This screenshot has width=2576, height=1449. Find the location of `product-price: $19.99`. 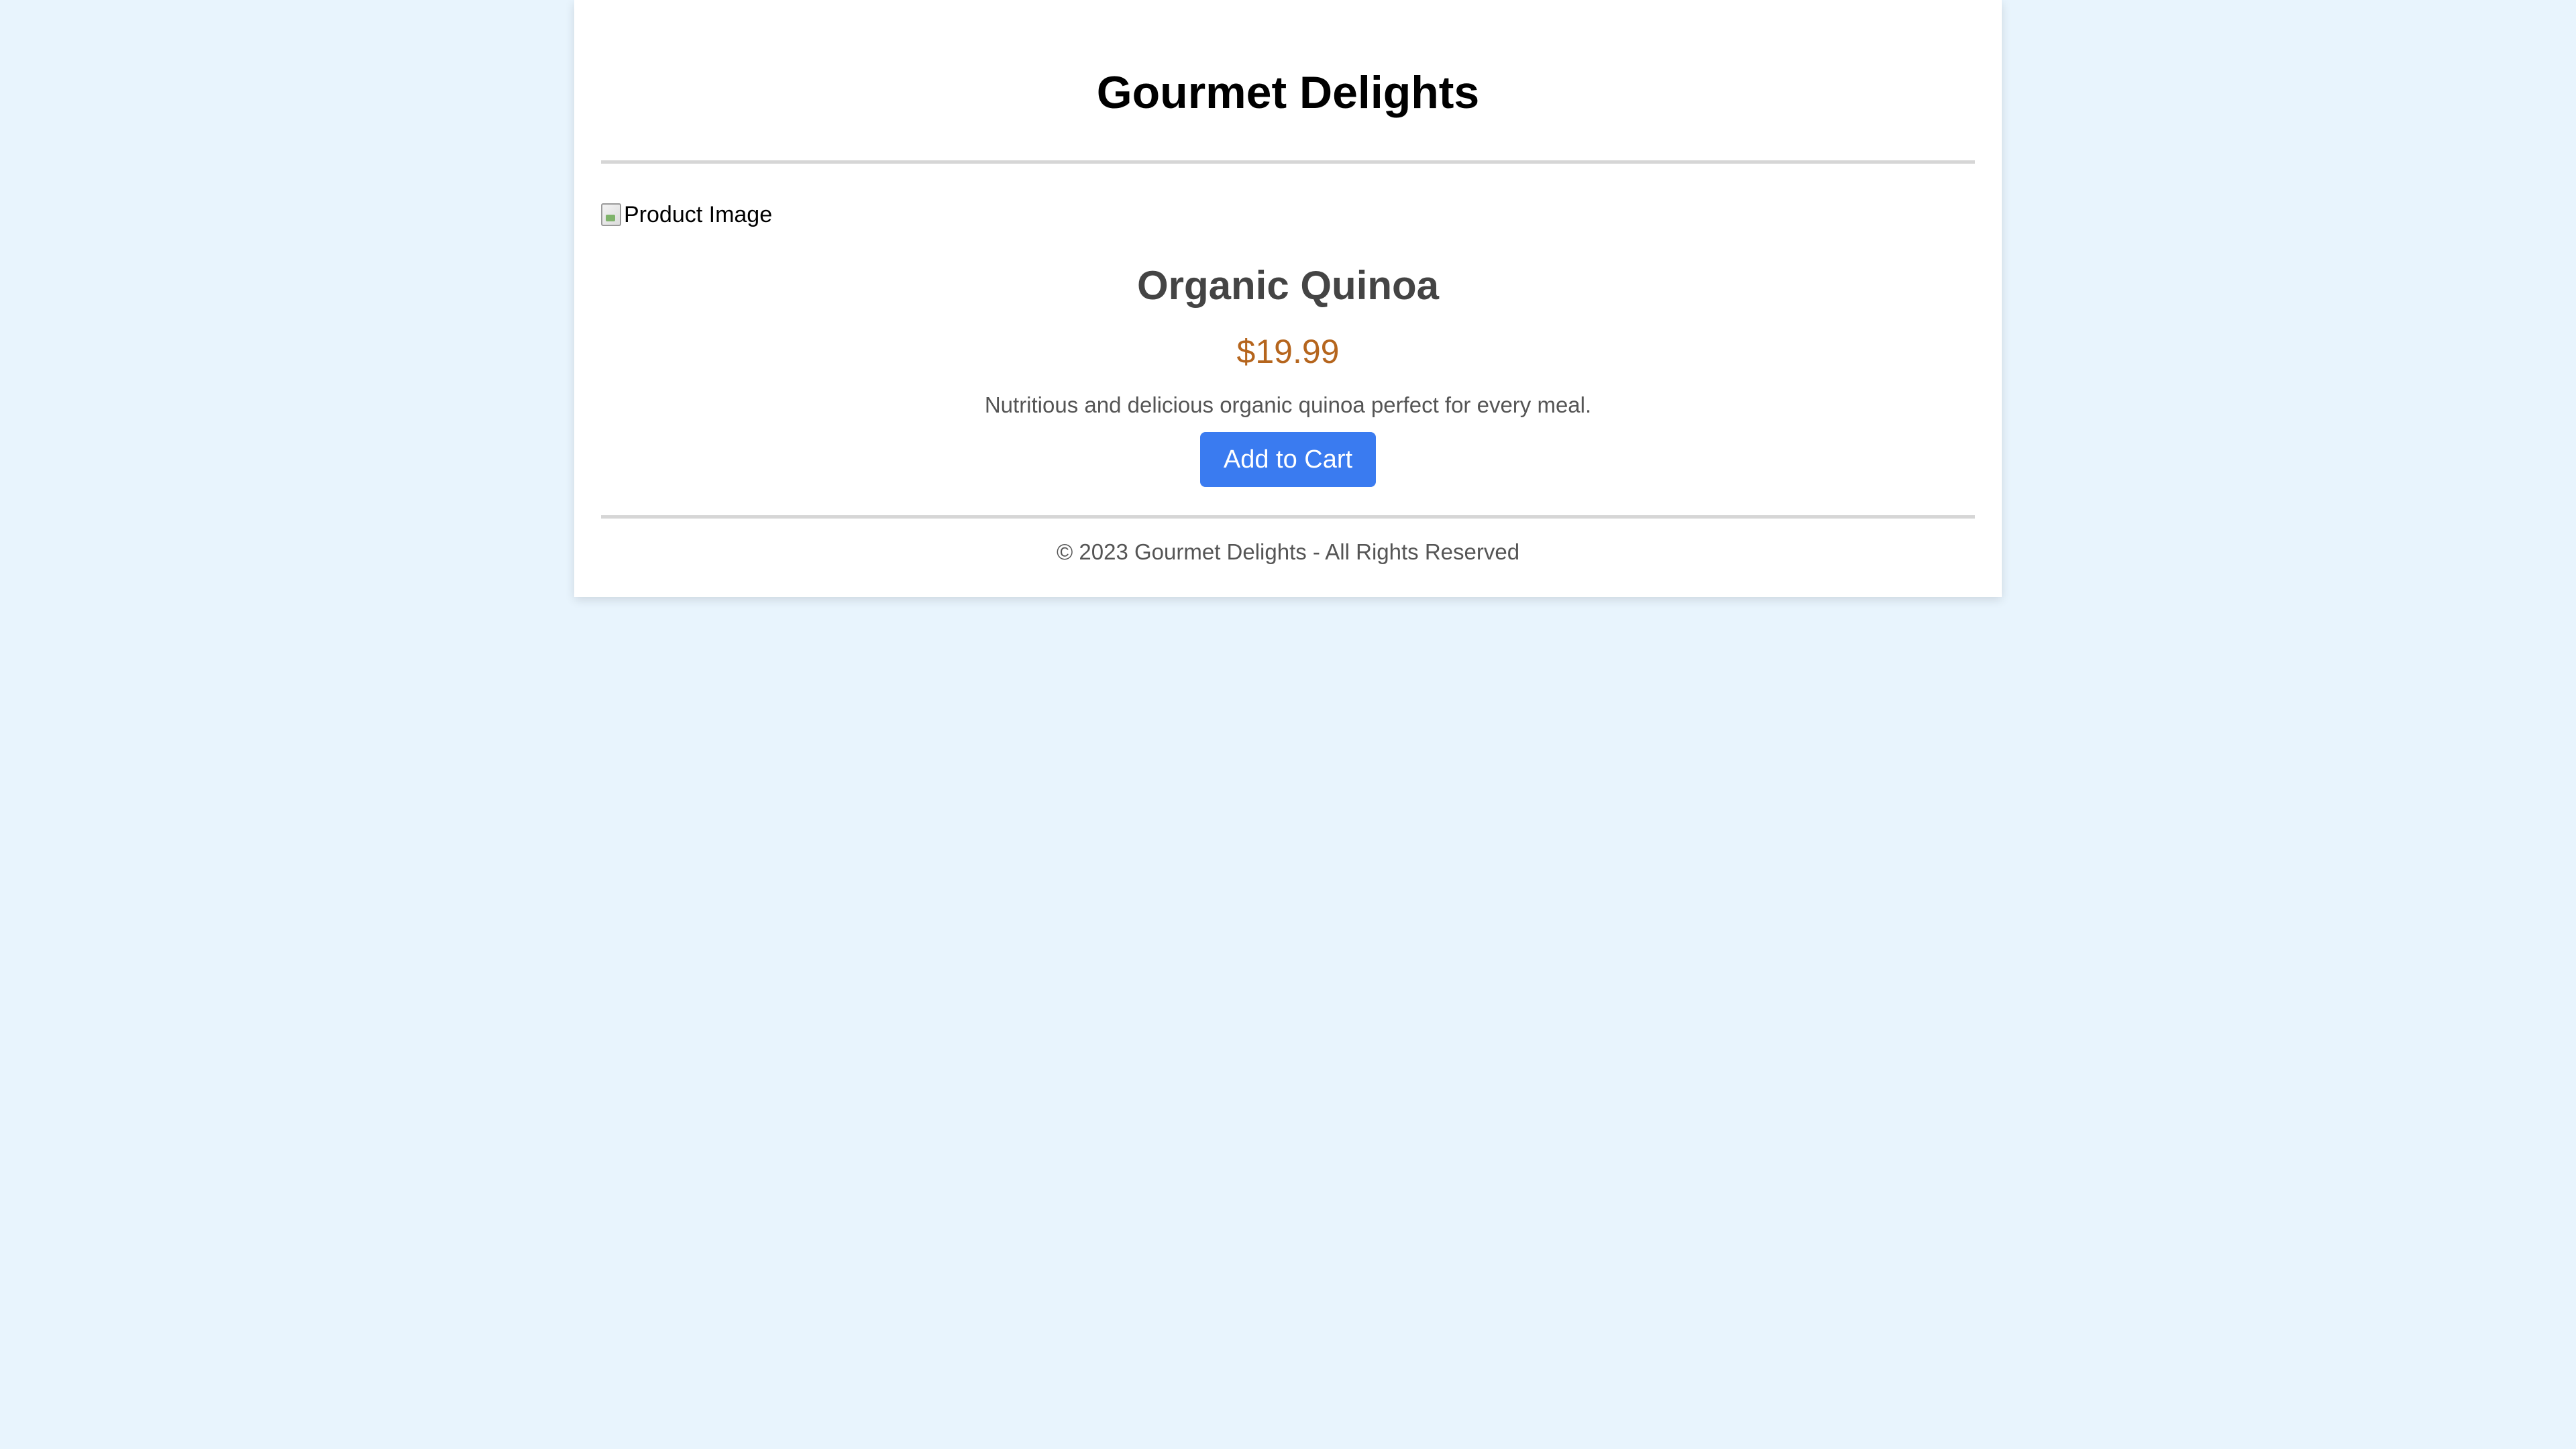

product-price: $19.99 is located at coordinates (1288, 351).